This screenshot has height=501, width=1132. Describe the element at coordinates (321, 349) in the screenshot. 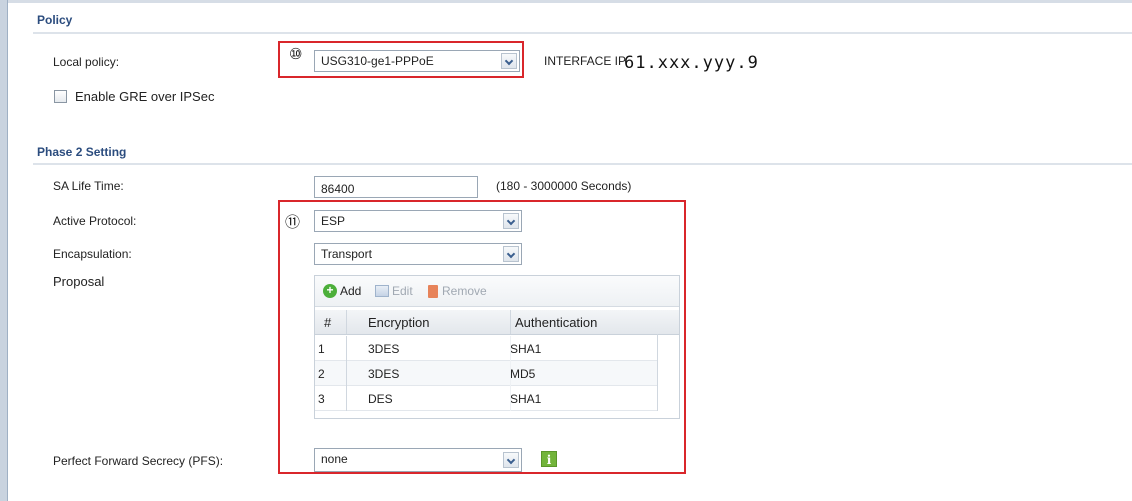

I see `row-num: 1` at that location.